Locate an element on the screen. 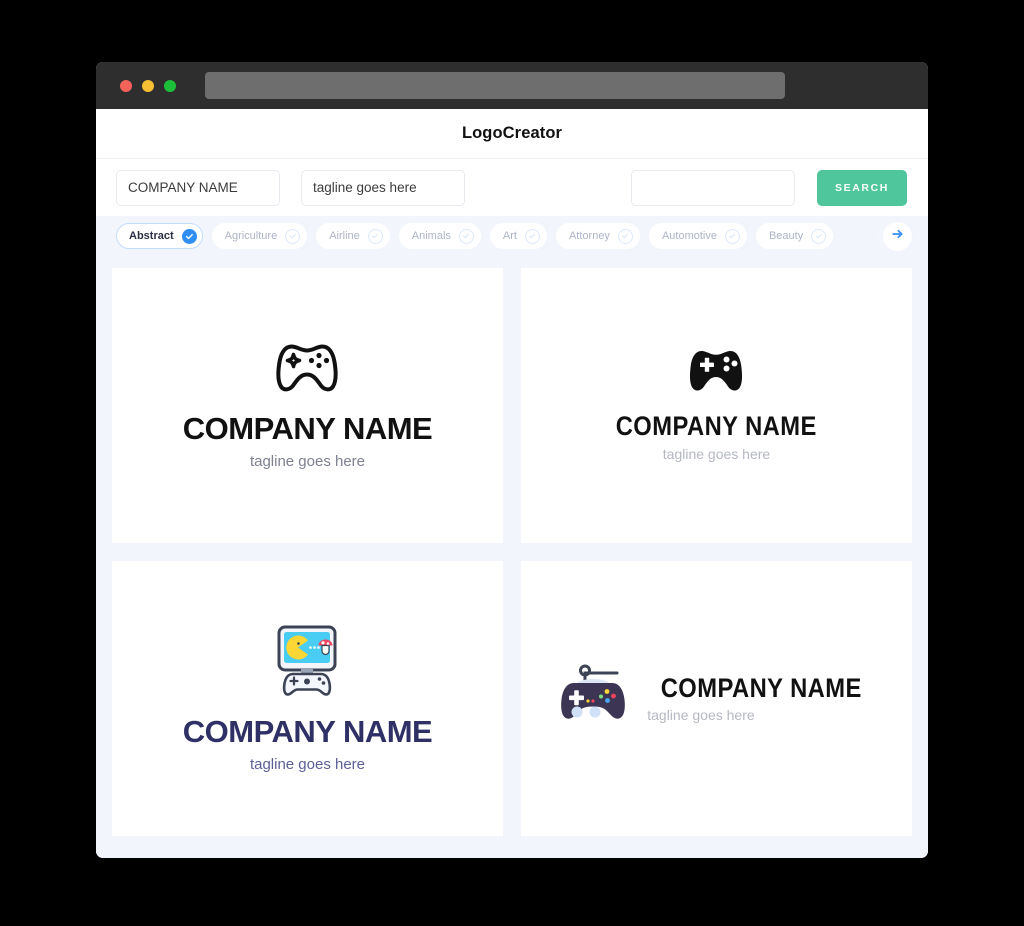 This screenshot has height=926, width=1024. chip-label: Abstract is located at coordinates (151, 236).